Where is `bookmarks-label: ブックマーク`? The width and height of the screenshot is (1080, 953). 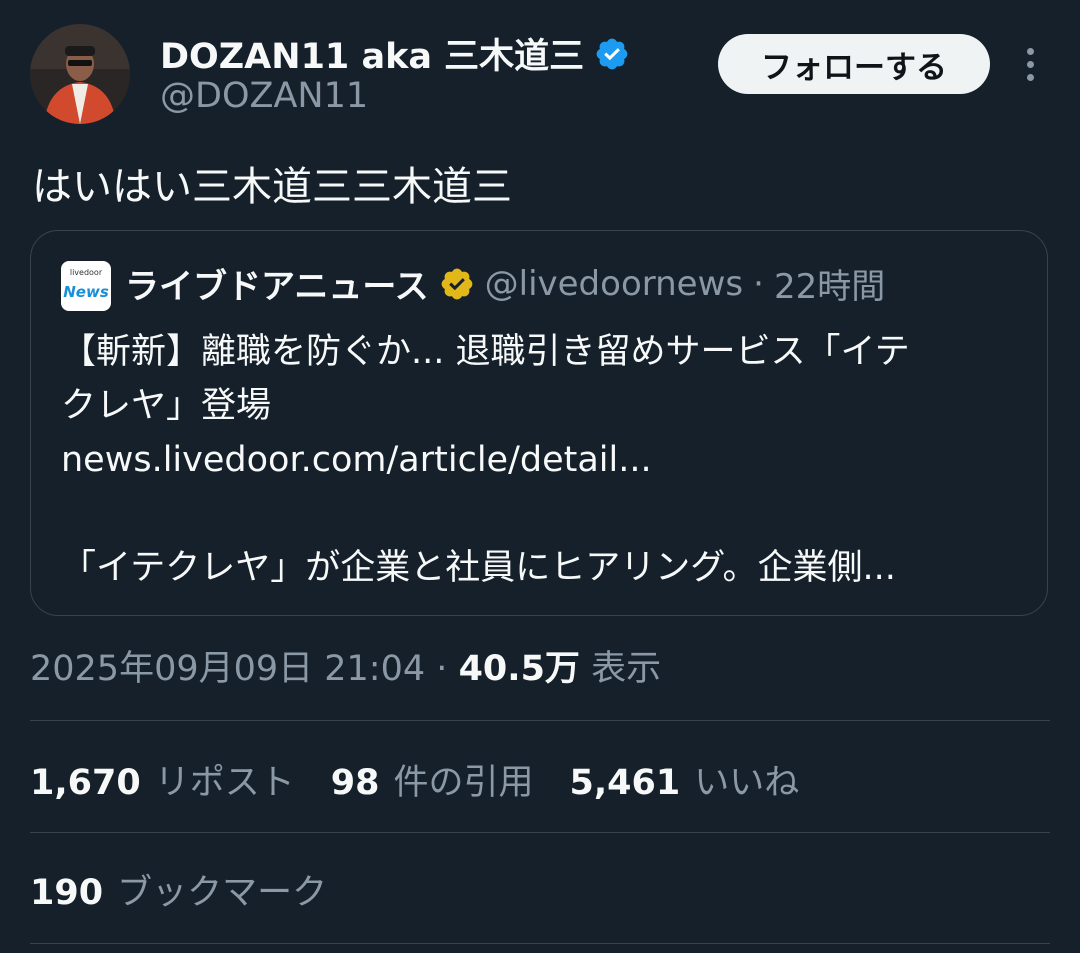
bookmarks-label: ブックマーク is located at coordinates (222, 893).